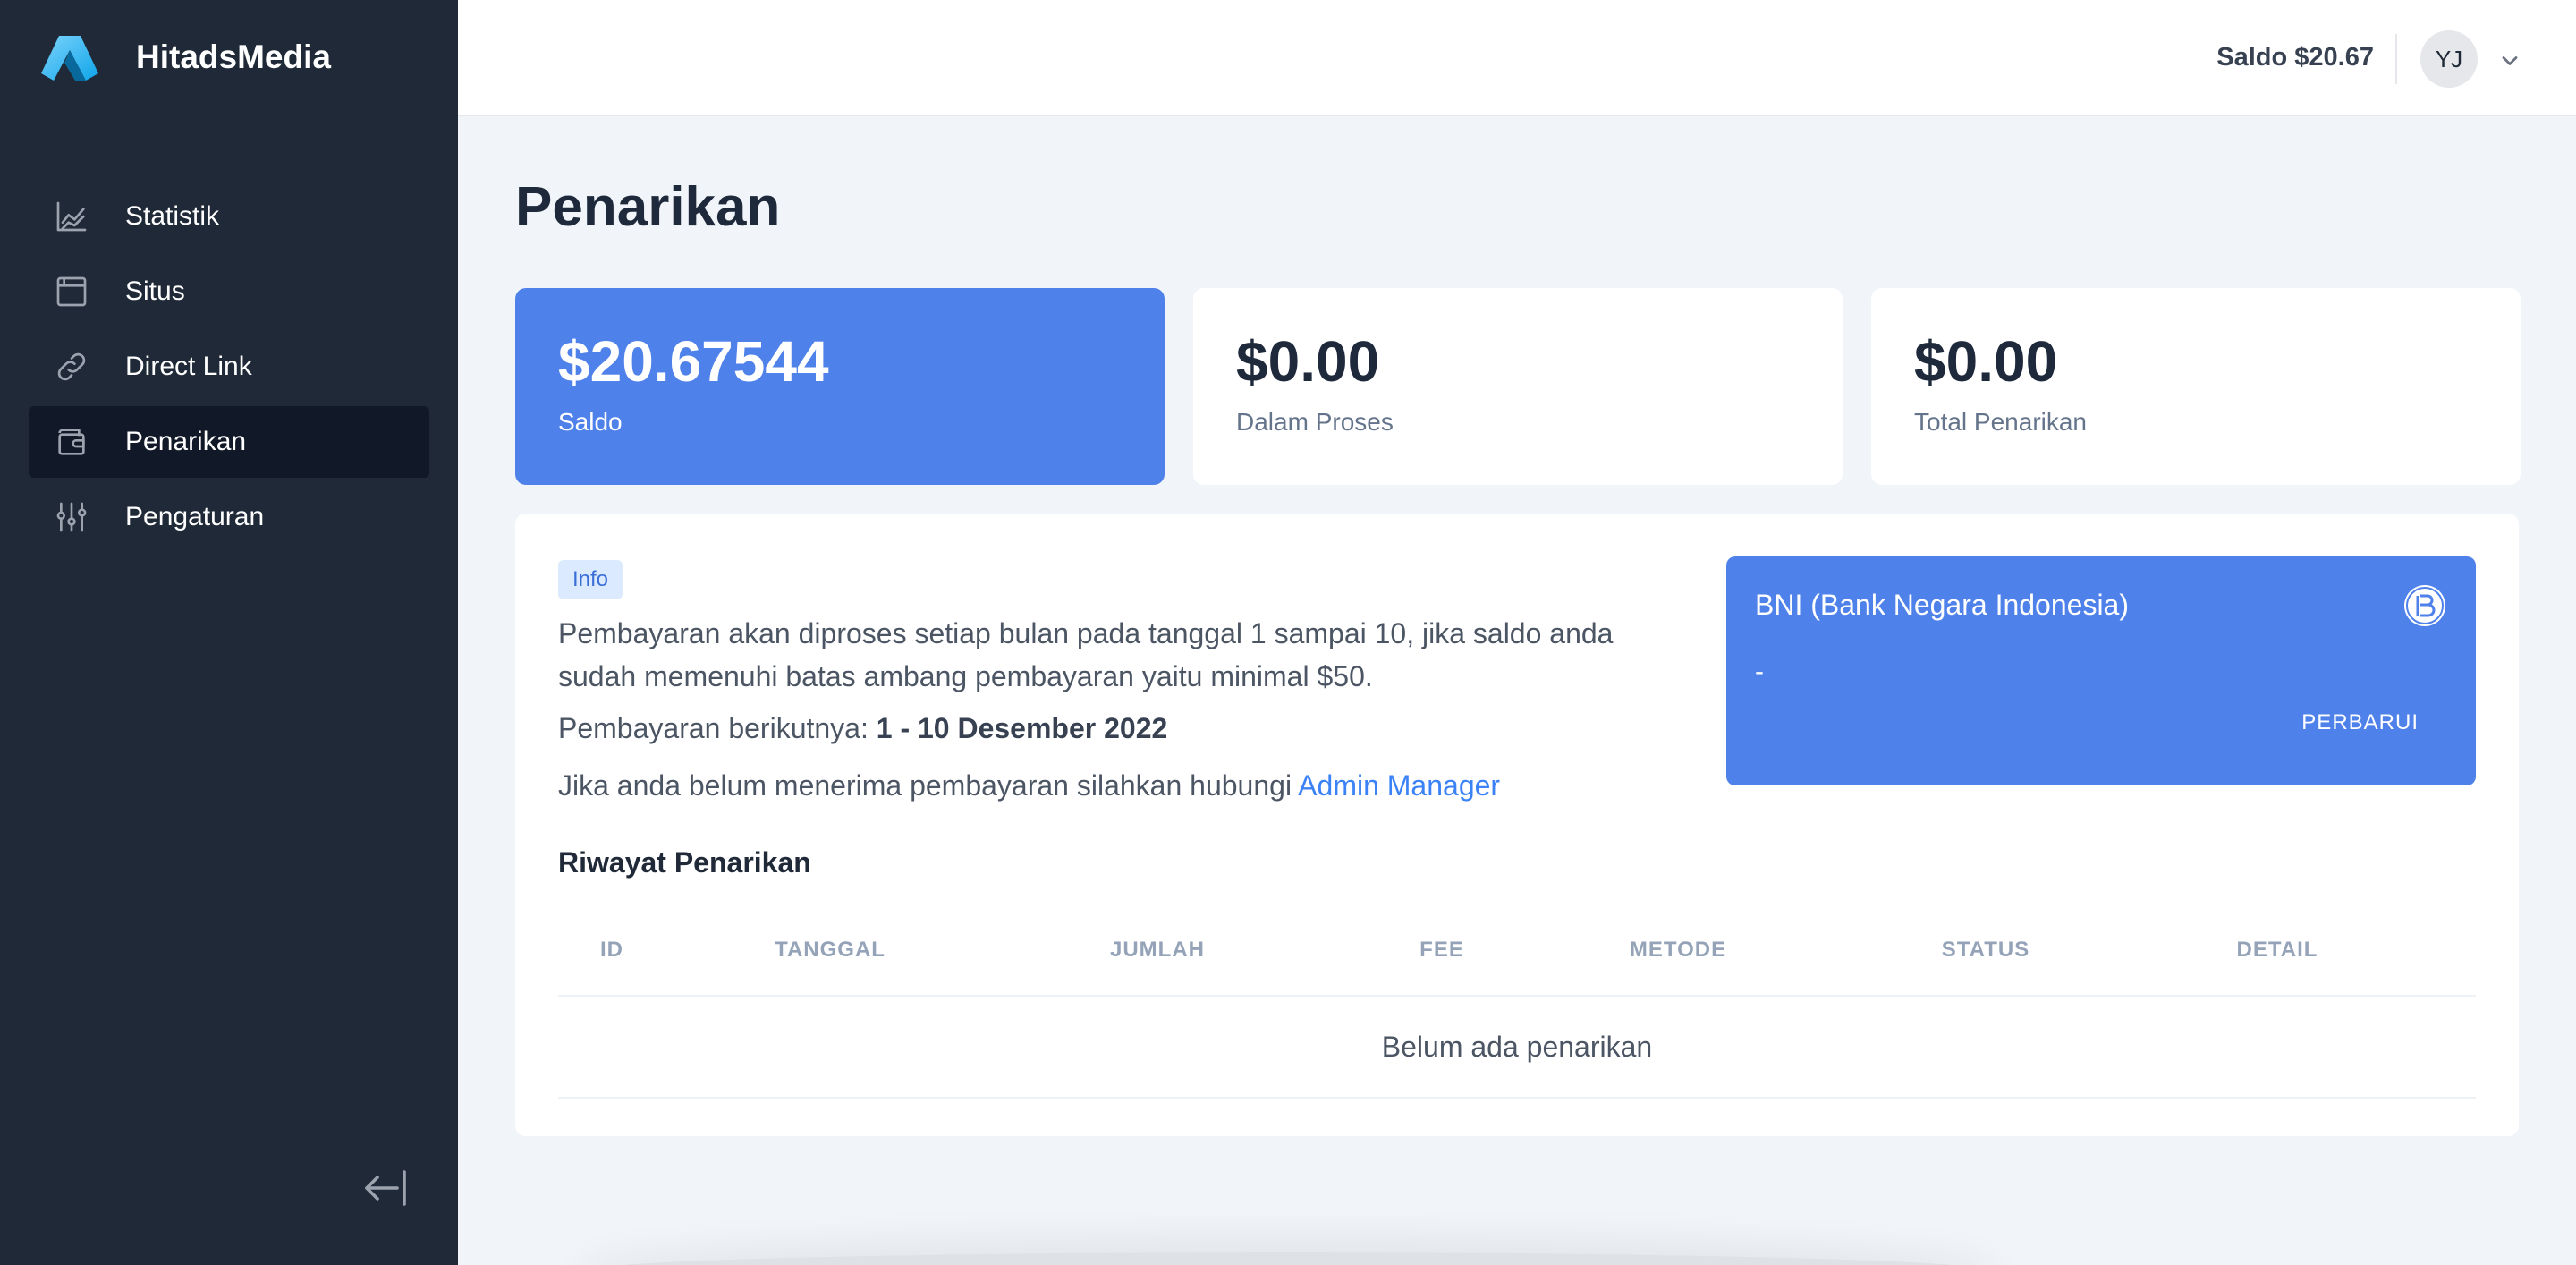 The image size is (2576, 1265). Describe the element at coordinates (1022, 728) in the screenshot. I see `next-payment-value: 1 - 10 Desember 2022` at that location.